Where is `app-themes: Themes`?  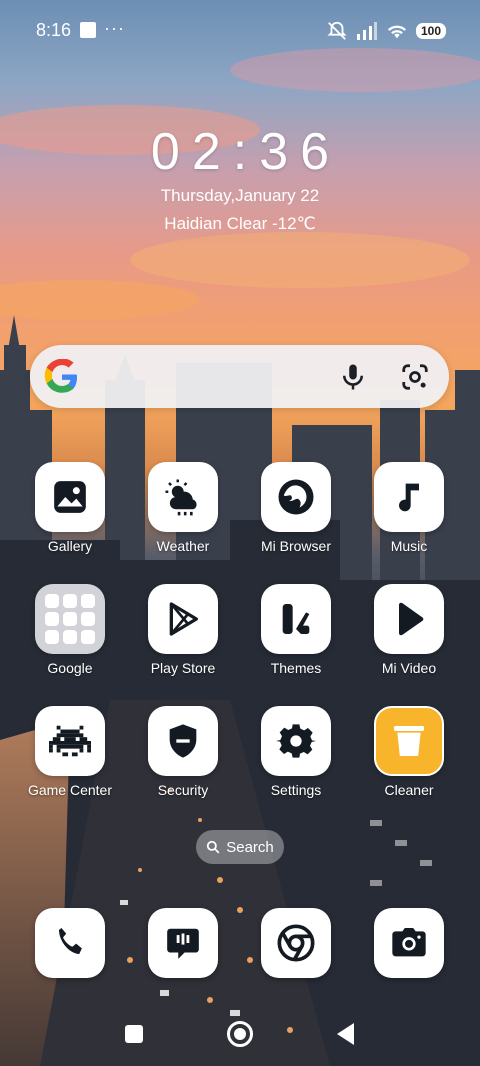 app-themes: Themes is located at coordinates (296, 639).